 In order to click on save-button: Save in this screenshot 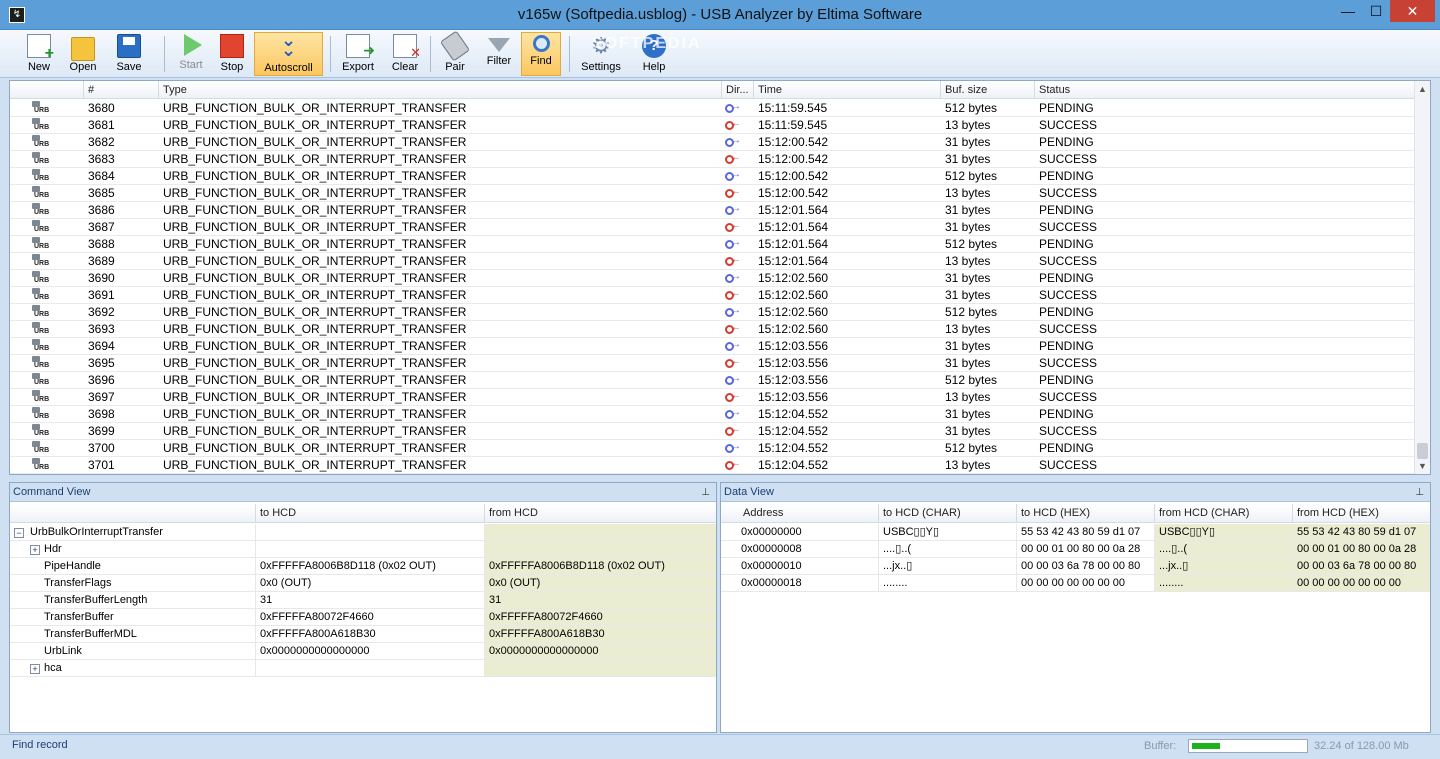, I will do `click(129, 54)`.